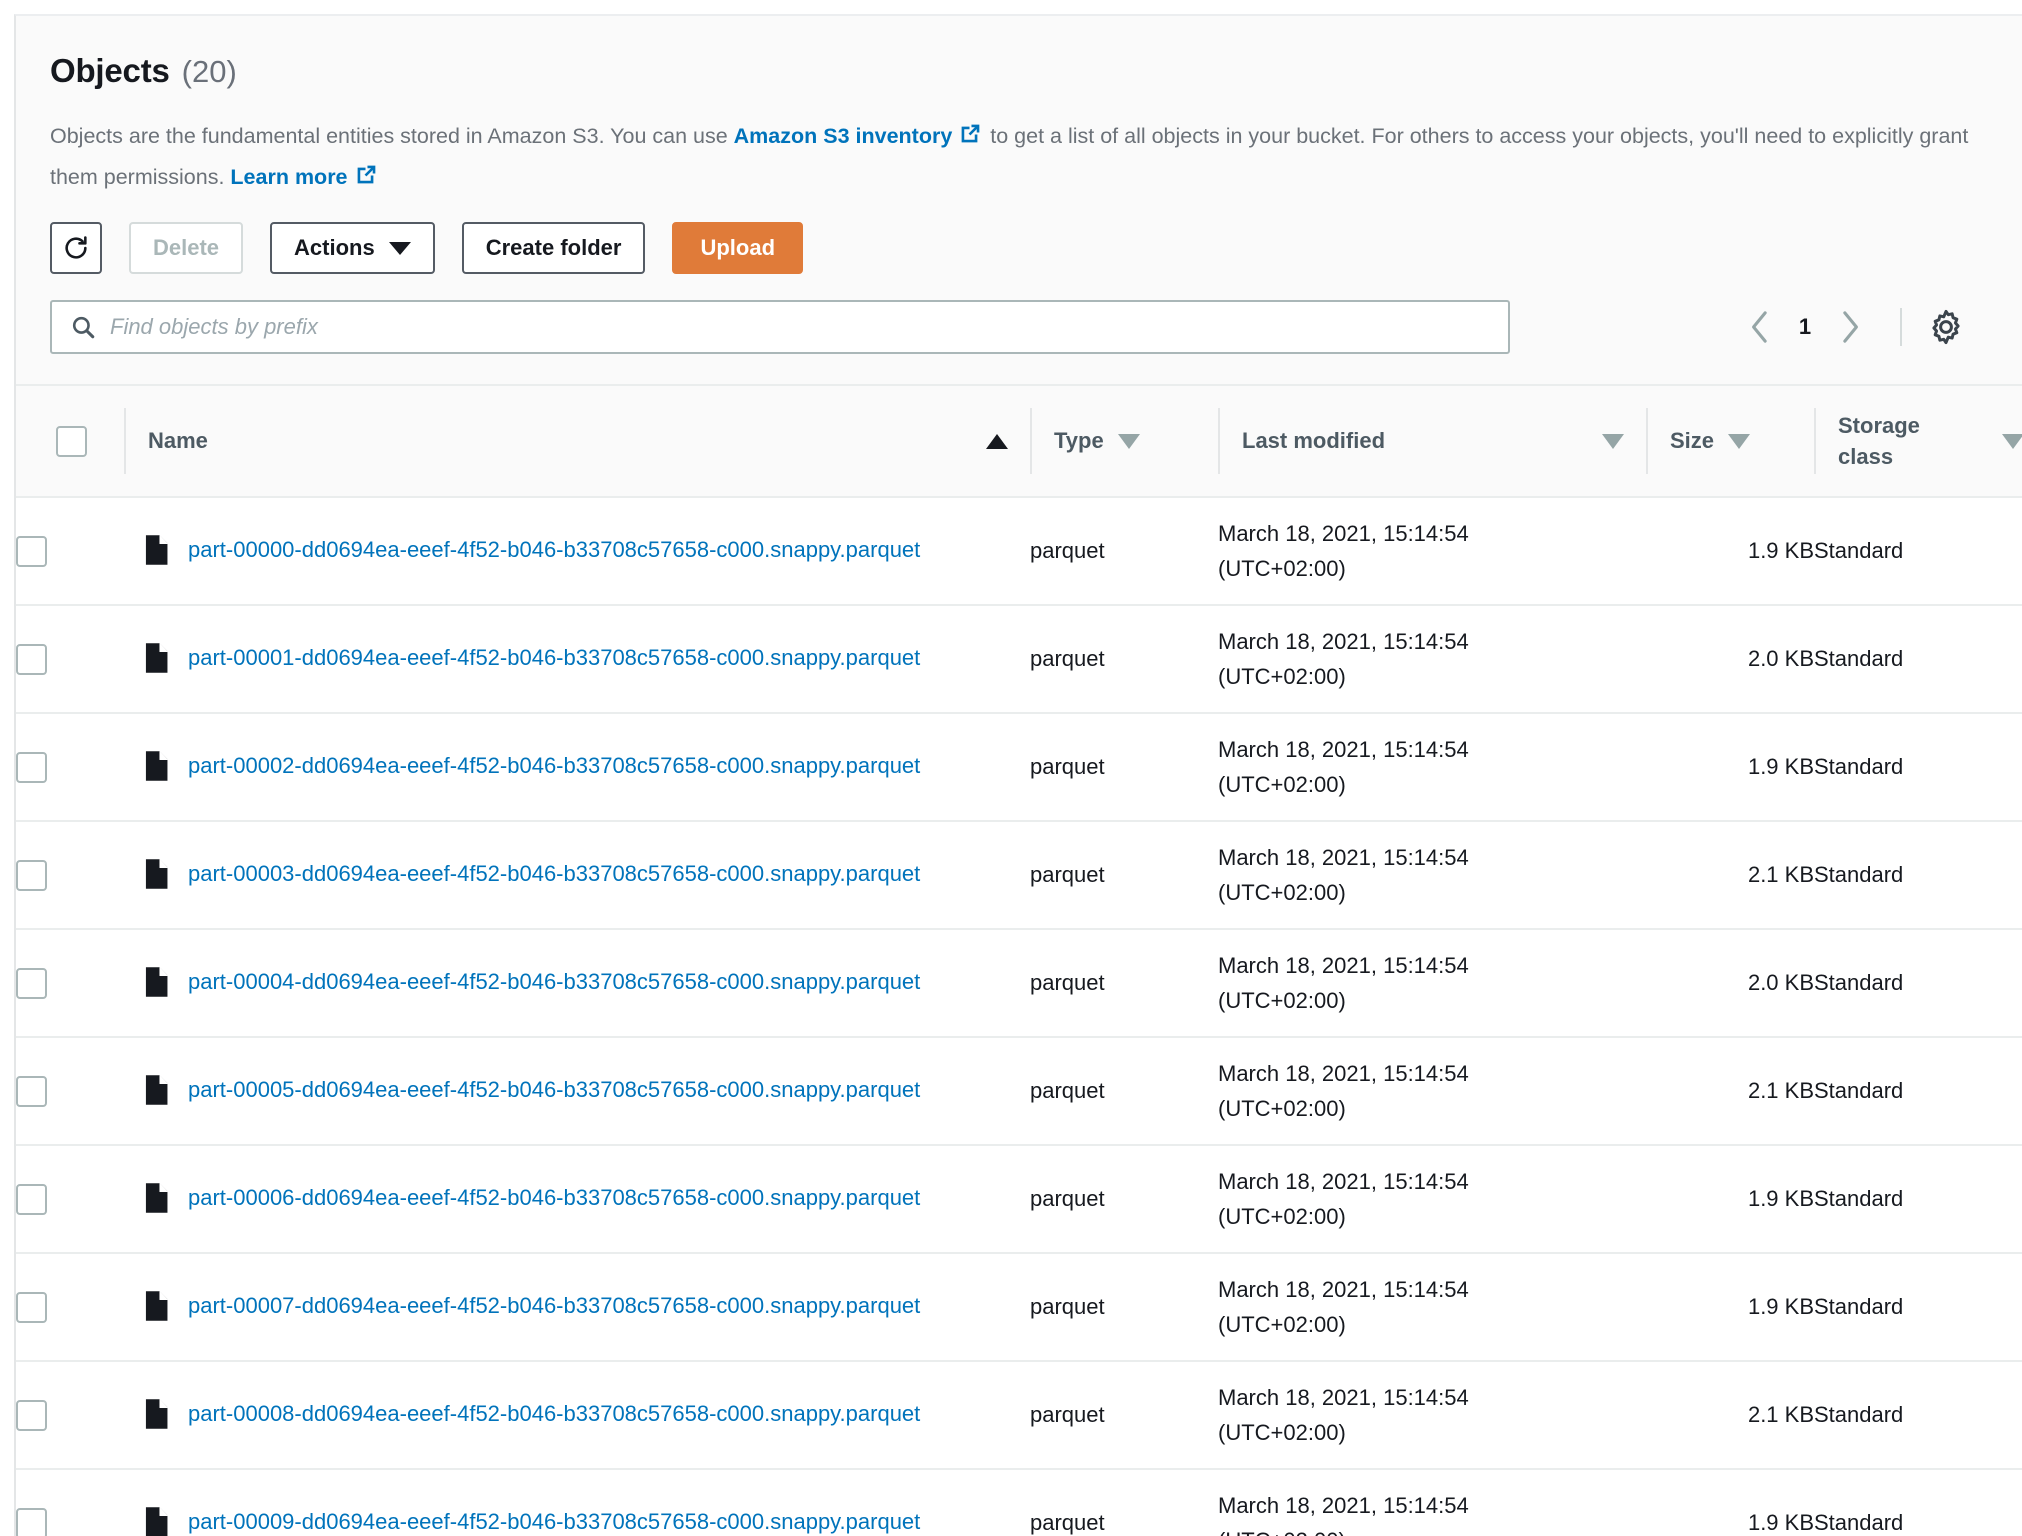 Image resolution: width=2022 pixels, height=1536 pixels. I want to click on column-header-type: Type, so click(1124, 441).